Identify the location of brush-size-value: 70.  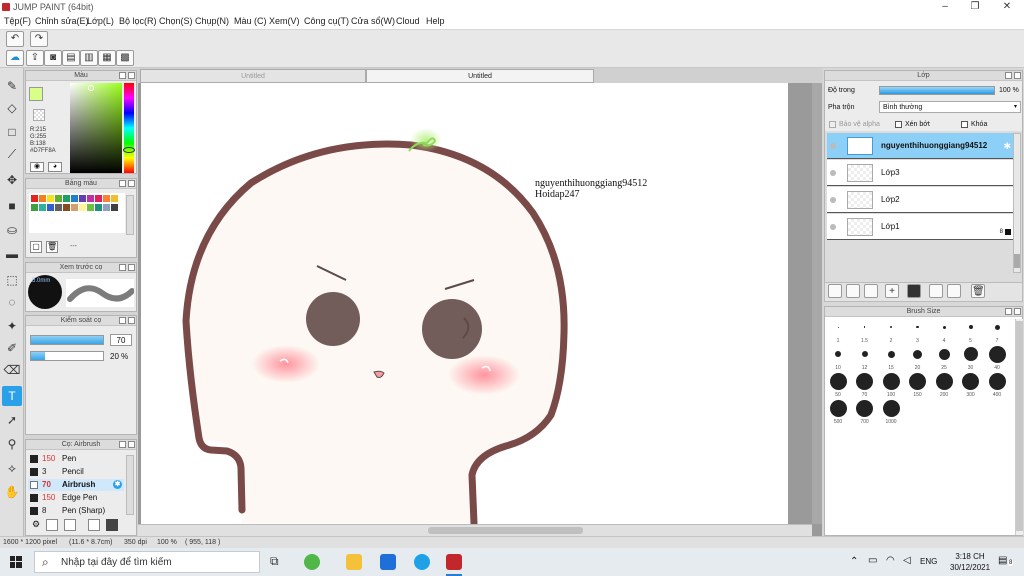
(121, 340).